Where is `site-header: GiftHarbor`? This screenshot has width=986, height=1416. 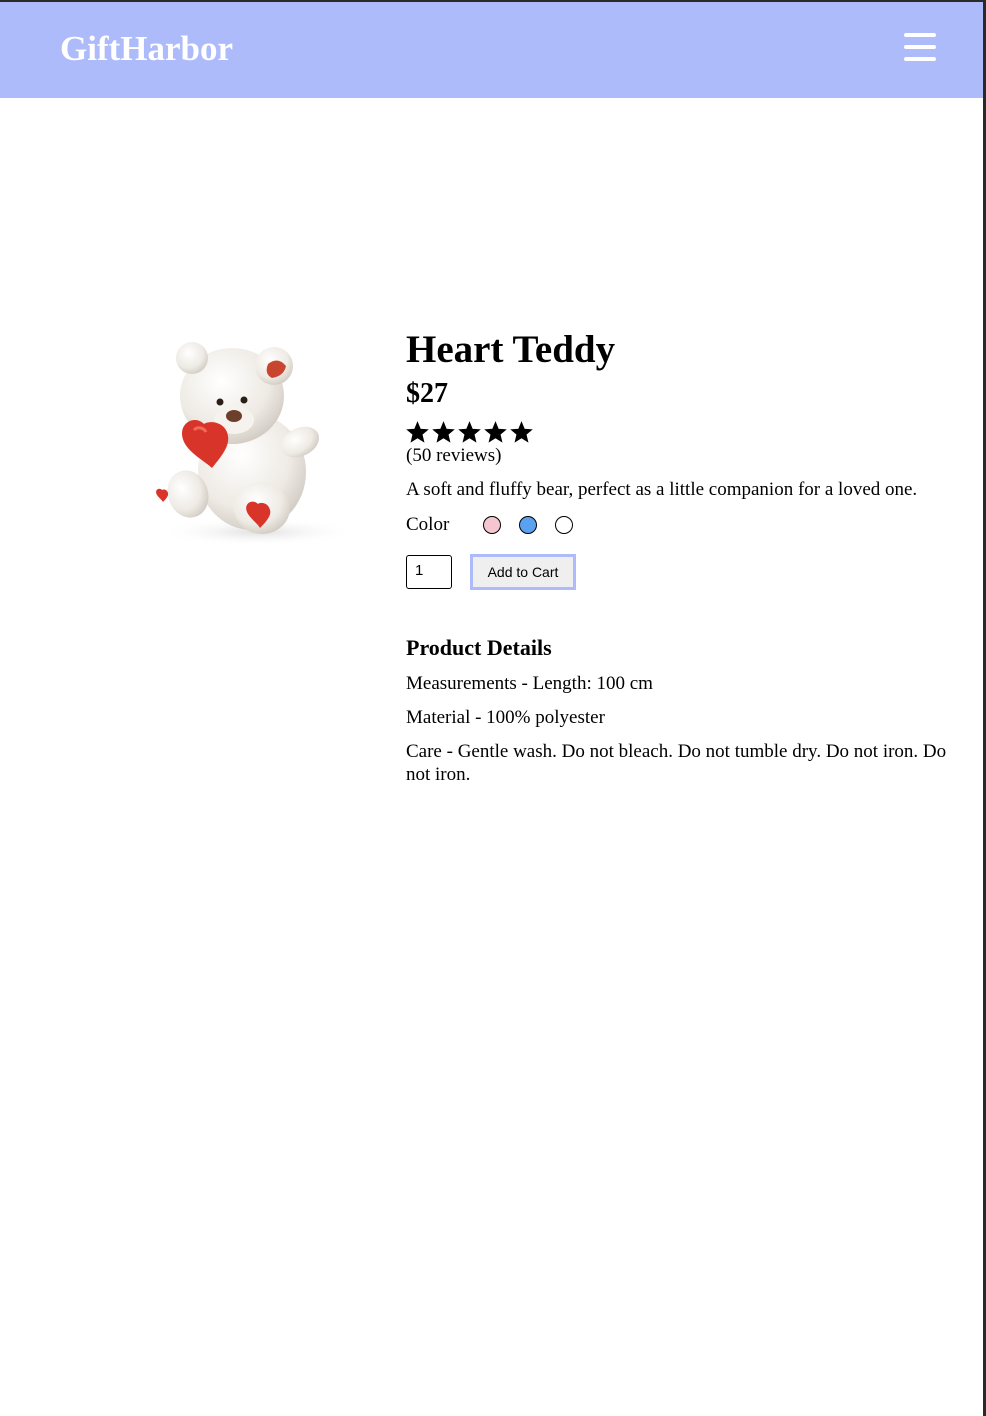
site-header: GiftHarbor is located at coordinates (491, 50).